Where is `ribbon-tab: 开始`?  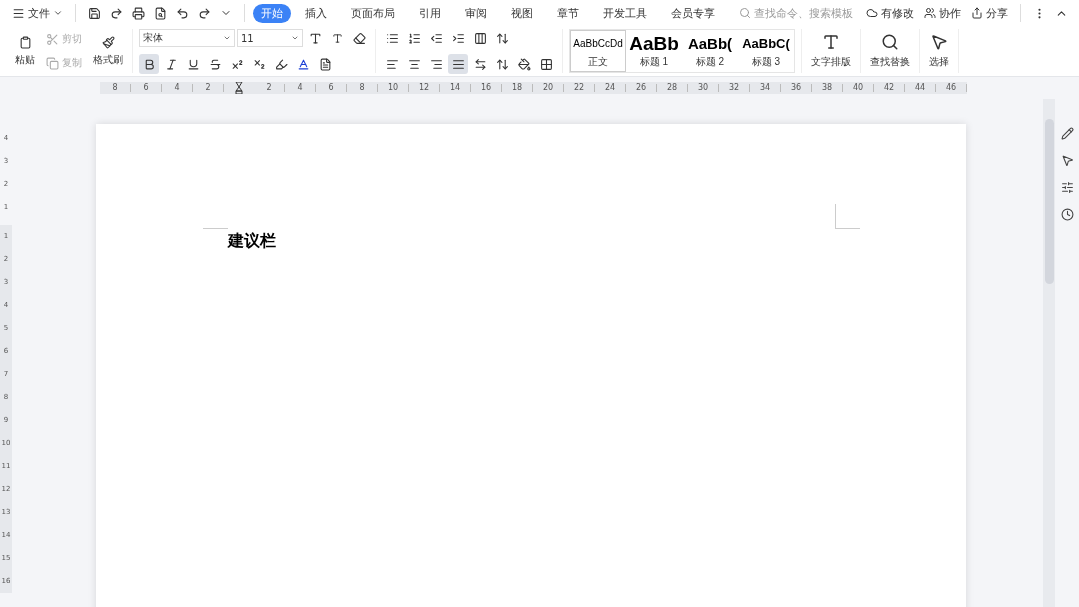 ribbon-tab: 开始 is located at coordinates (272, 13).